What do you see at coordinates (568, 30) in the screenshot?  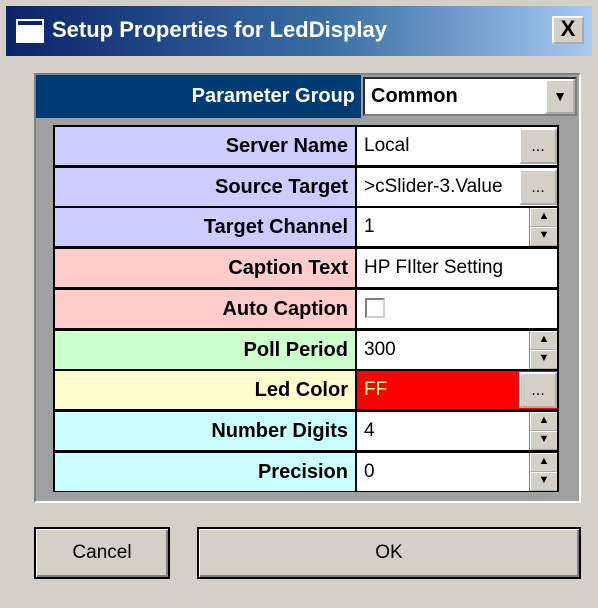 I see `close-button: X` at bounding box center [568, 30].